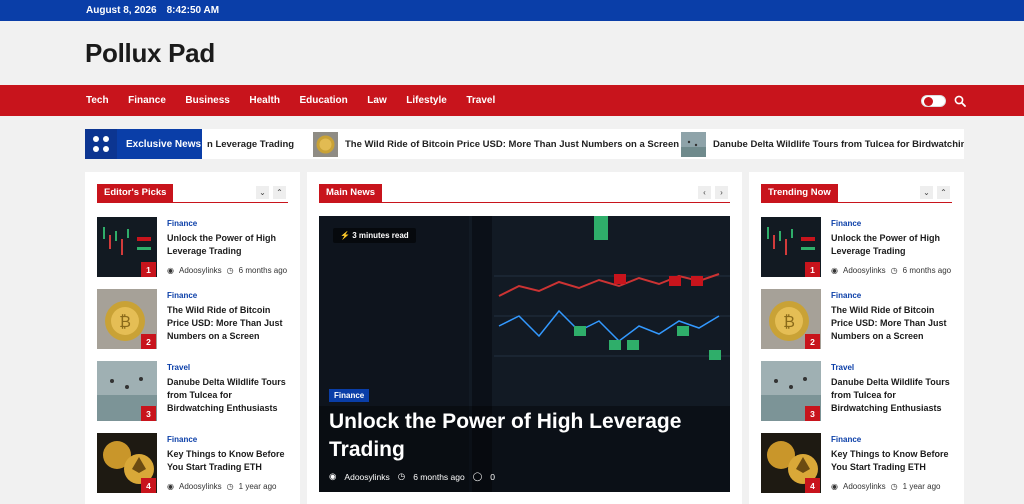  What do you see at coordinates (135, 193) in the screenshot?
I see `section-title: Editor's Picks` at bounding box center [135, 193].